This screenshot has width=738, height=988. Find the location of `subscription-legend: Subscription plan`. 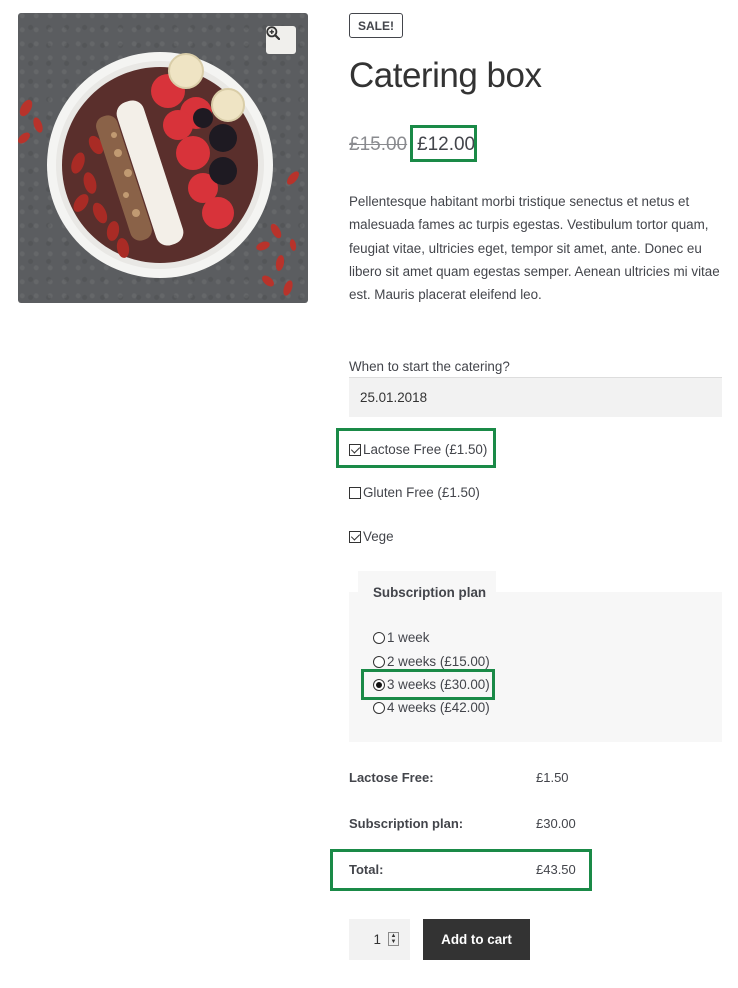

subscription-legend: Subscription plan is located at coordinates (427, 588).